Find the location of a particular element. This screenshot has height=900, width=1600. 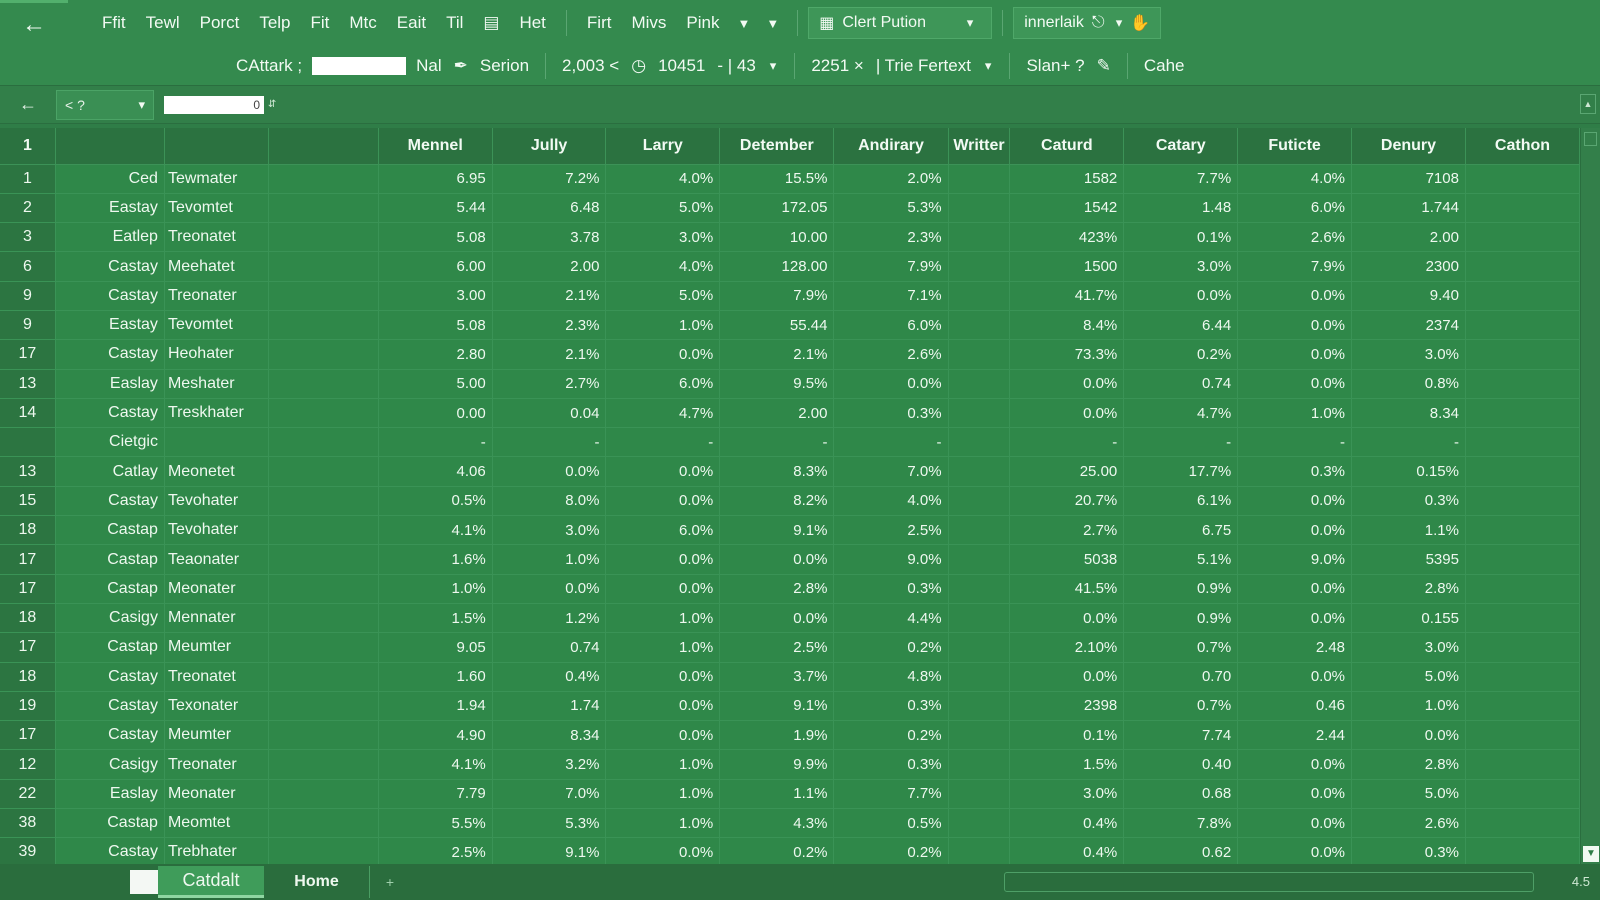

cell-value: 7.74 is located at coordinates (1181, 735).